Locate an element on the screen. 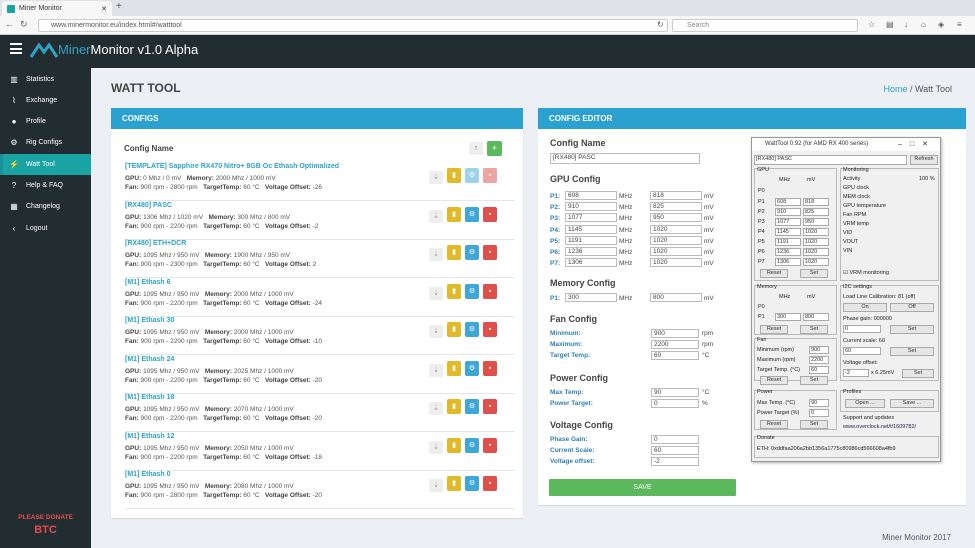 Image resolution: width=975 pixels, height=548 pixels. config-item-name: [RX480] ETH+DCR is located at coordinates (155, 243).